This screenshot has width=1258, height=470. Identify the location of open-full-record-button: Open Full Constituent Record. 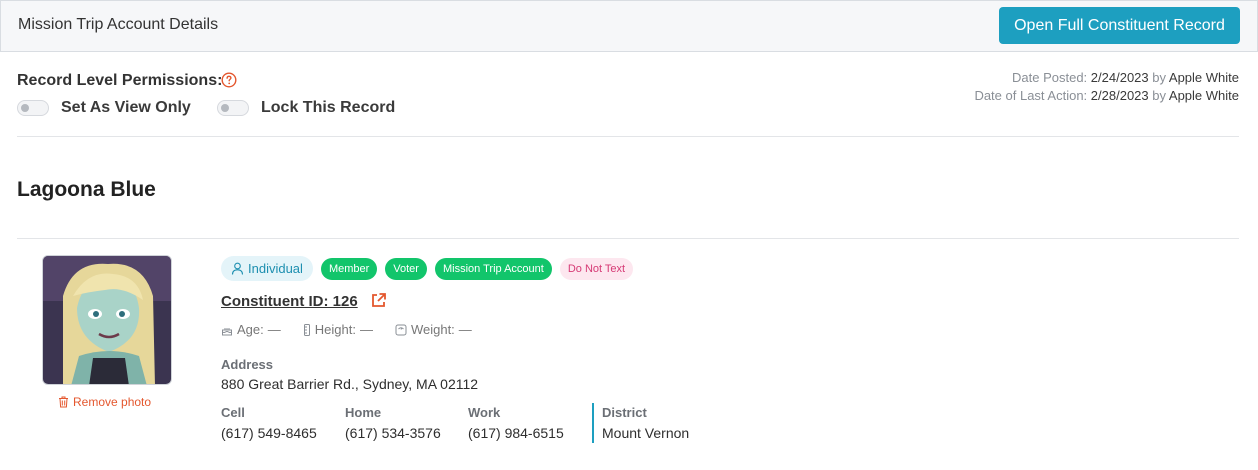
(1119, 25).